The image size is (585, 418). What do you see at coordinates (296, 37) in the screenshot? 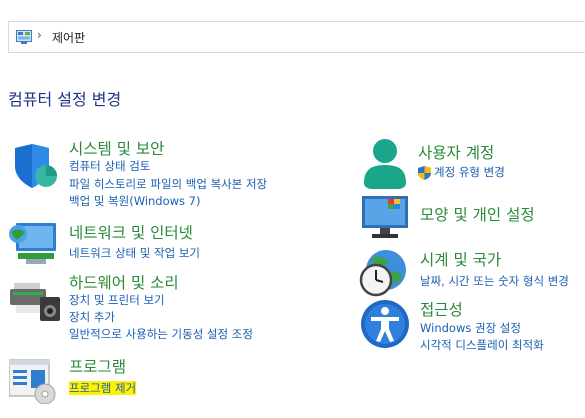
I see `address-bar: › 제어판` at bounding box center [296, 37].